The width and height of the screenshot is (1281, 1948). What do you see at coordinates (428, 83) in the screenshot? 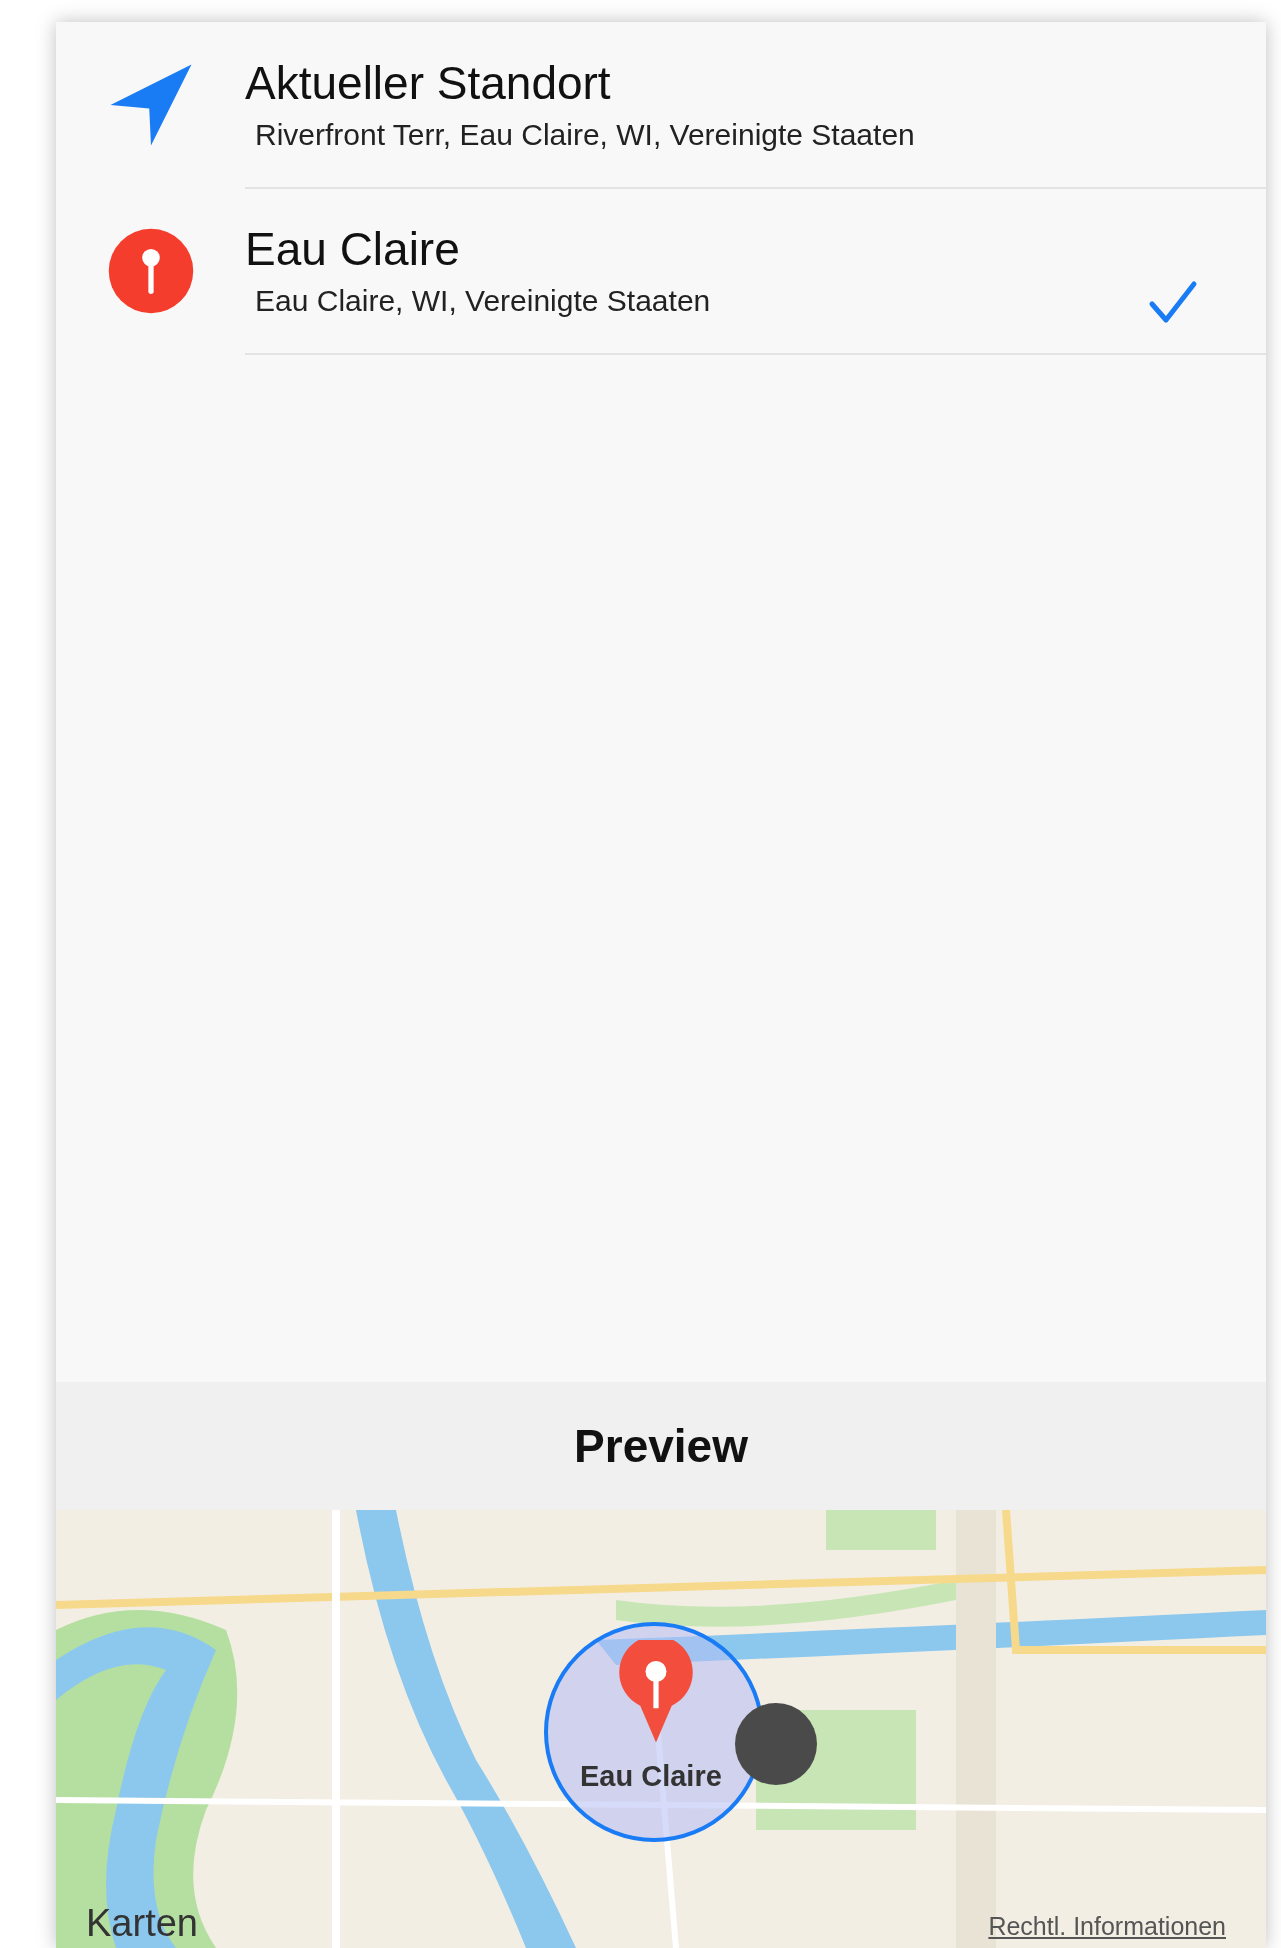
I see `location-title: Aktueller Standort` at bounding box center [428, 83].